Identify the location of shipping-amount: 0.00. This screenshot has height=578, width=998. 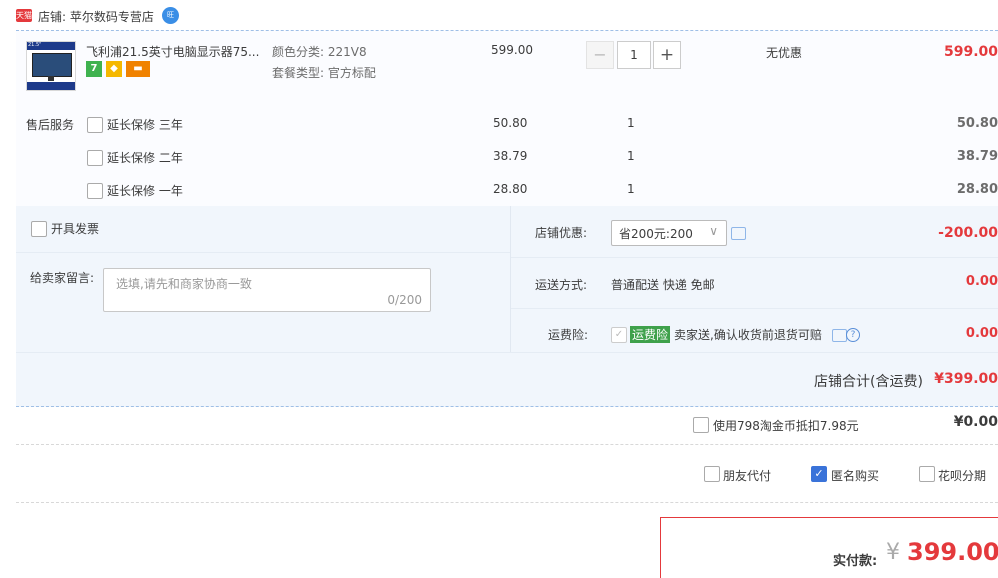
(981, 281).